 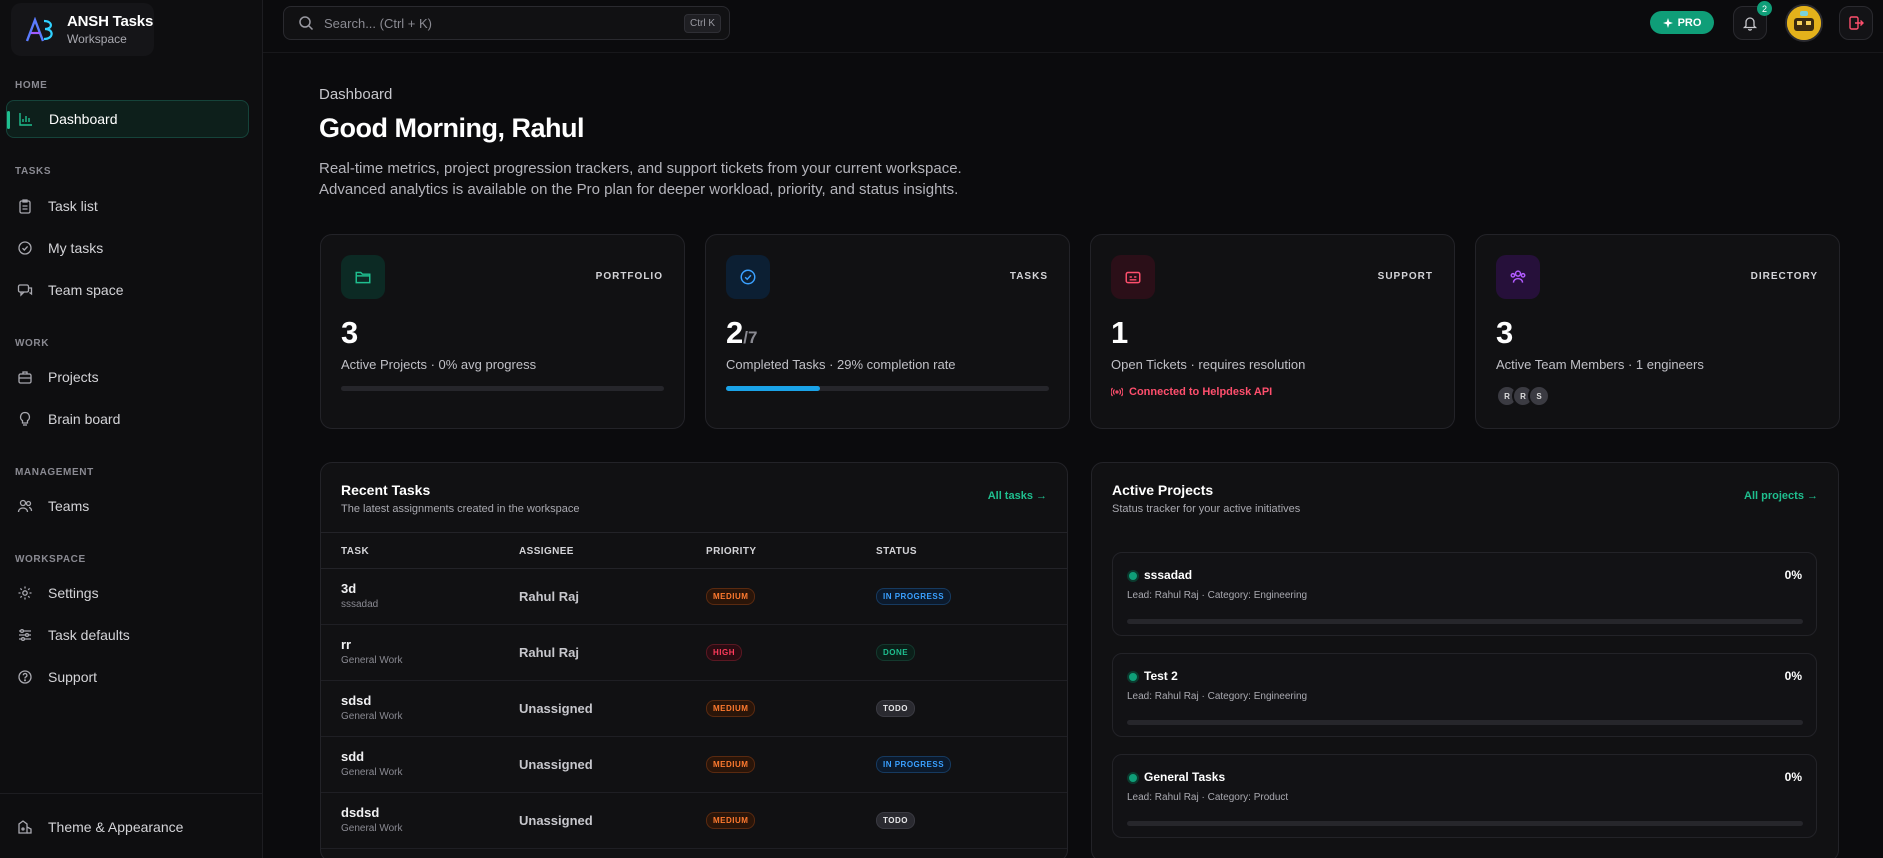 I want to click on breadcrumb: Dashboard, so click(x=356, y=94).